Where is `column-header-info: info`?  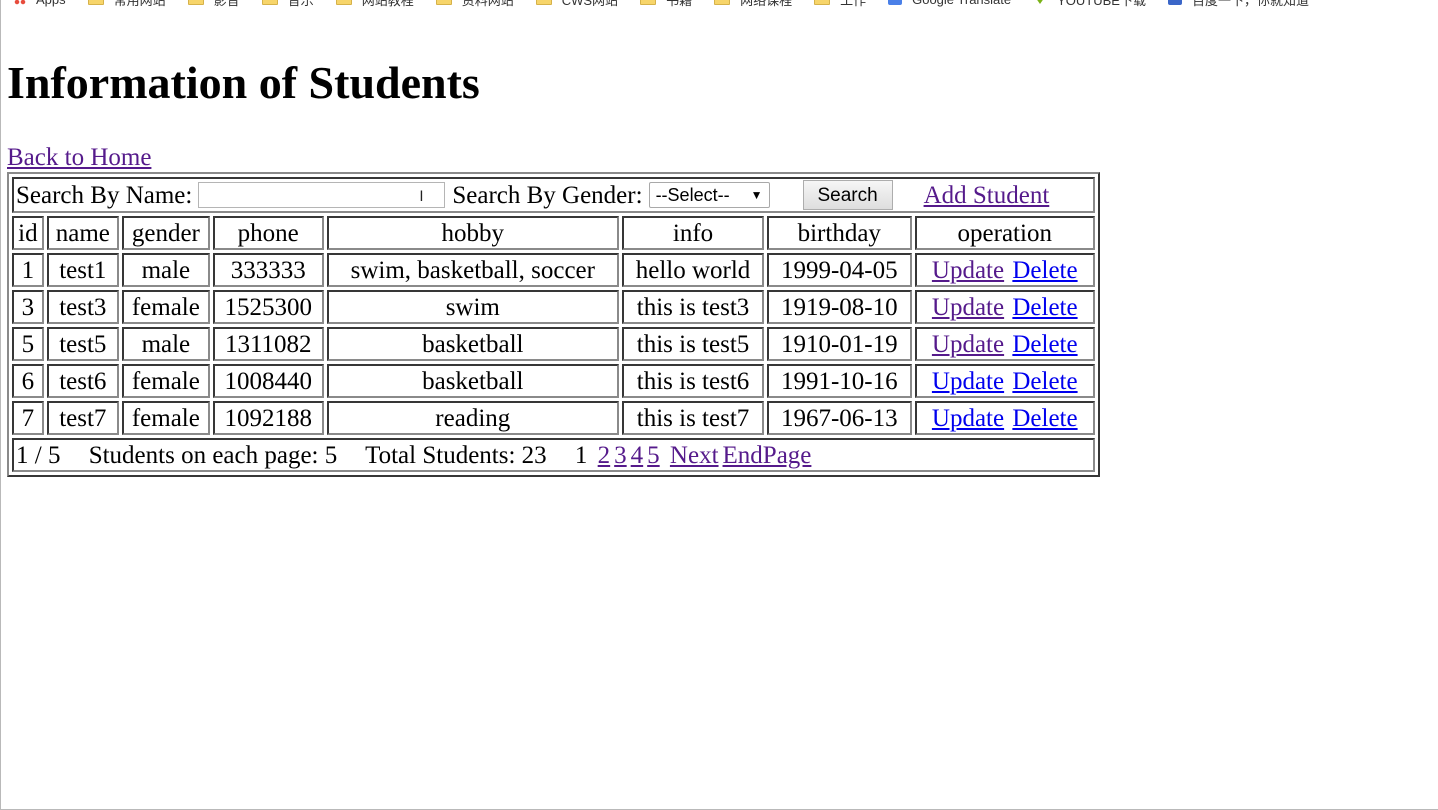 column-header-info: info is located at coordinates (693, 233).